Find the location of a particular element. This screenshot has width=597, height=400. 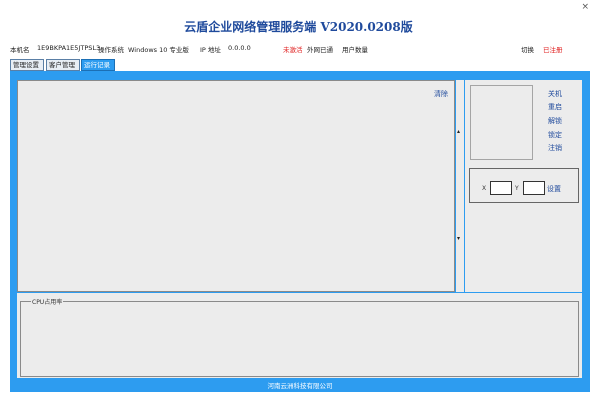

os-label: 操作系统 is located at coordinates (111, 50).